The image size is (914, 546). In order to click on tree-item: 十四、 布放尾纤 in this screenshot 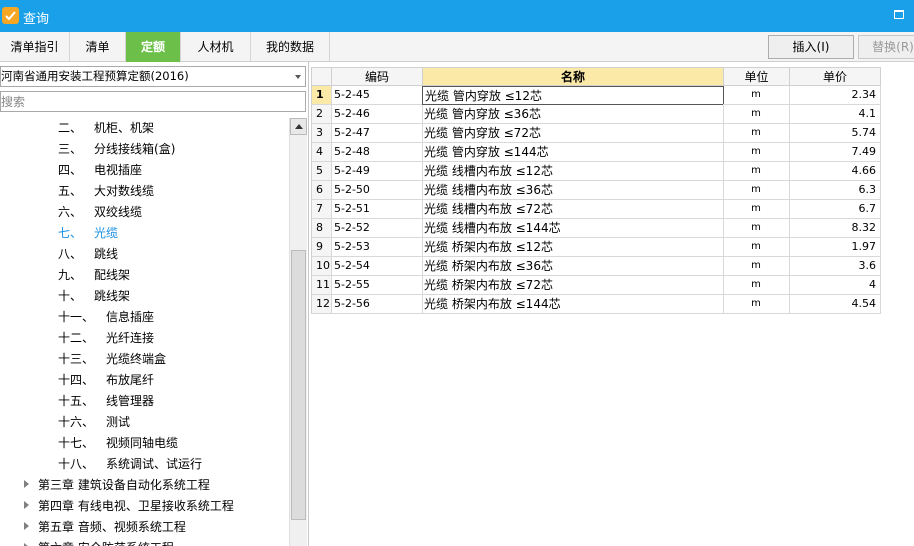, I will do `click(106, 380)`.